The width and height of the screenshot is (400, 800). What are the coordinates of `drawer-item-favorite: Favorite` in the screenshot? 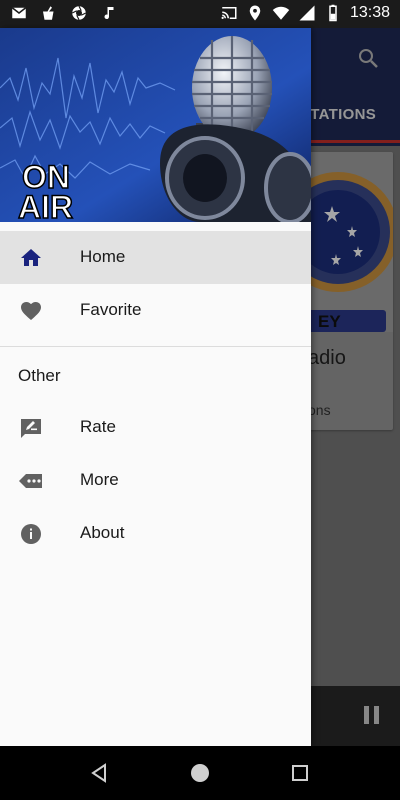 It's located at (155, 310).